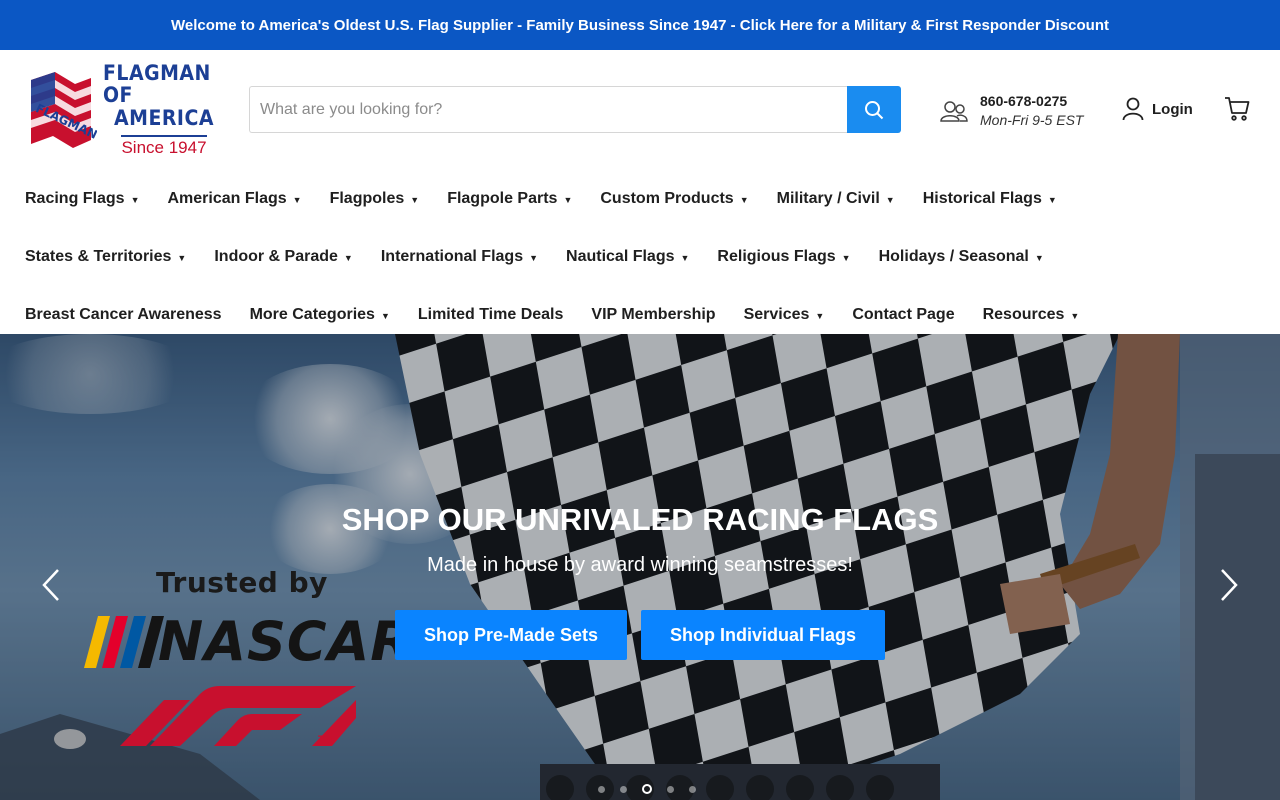  I want to click on shop-premade-sets-button: Shop Pre-Made Sets, so click(511, 635).